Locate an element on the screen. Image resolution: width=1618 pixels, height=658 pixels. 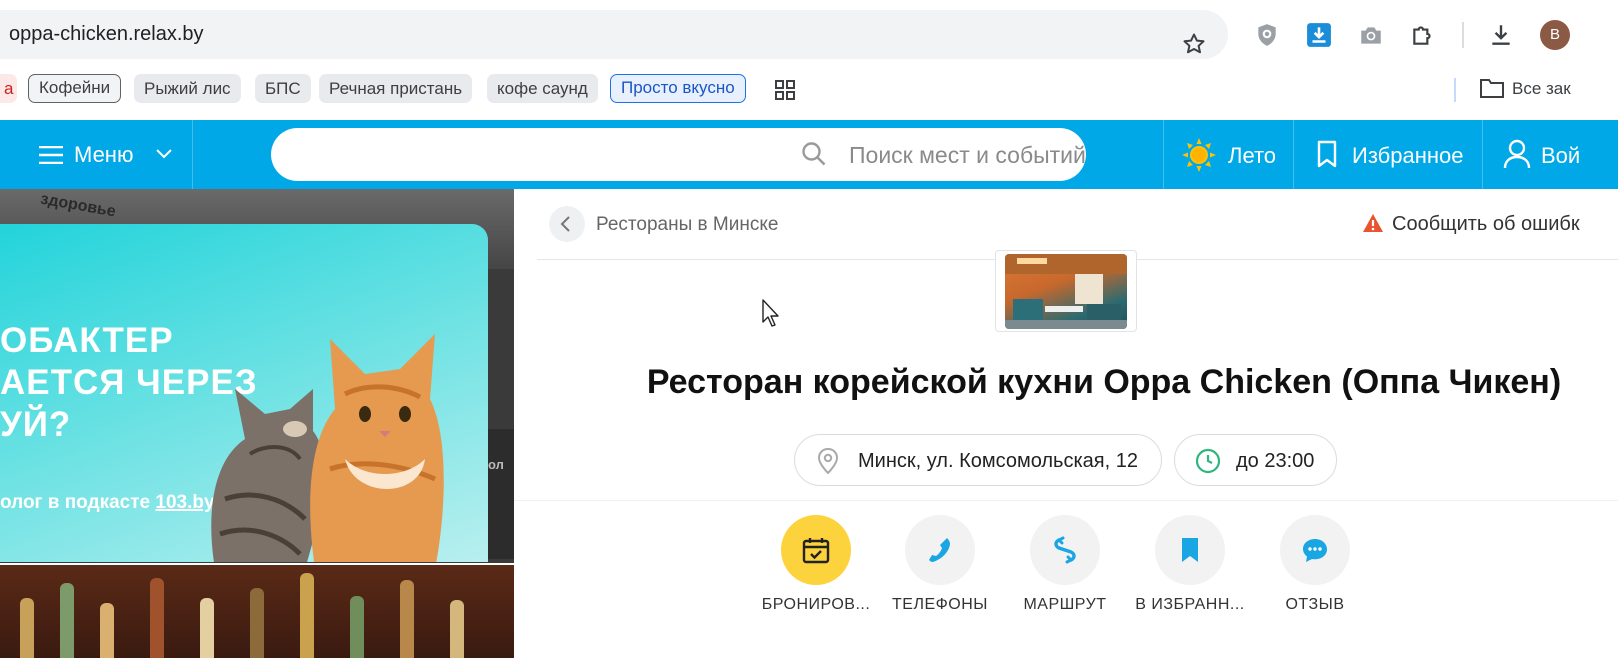
bookmark-chip: кофе саунд is located at coordinates (542, 88).